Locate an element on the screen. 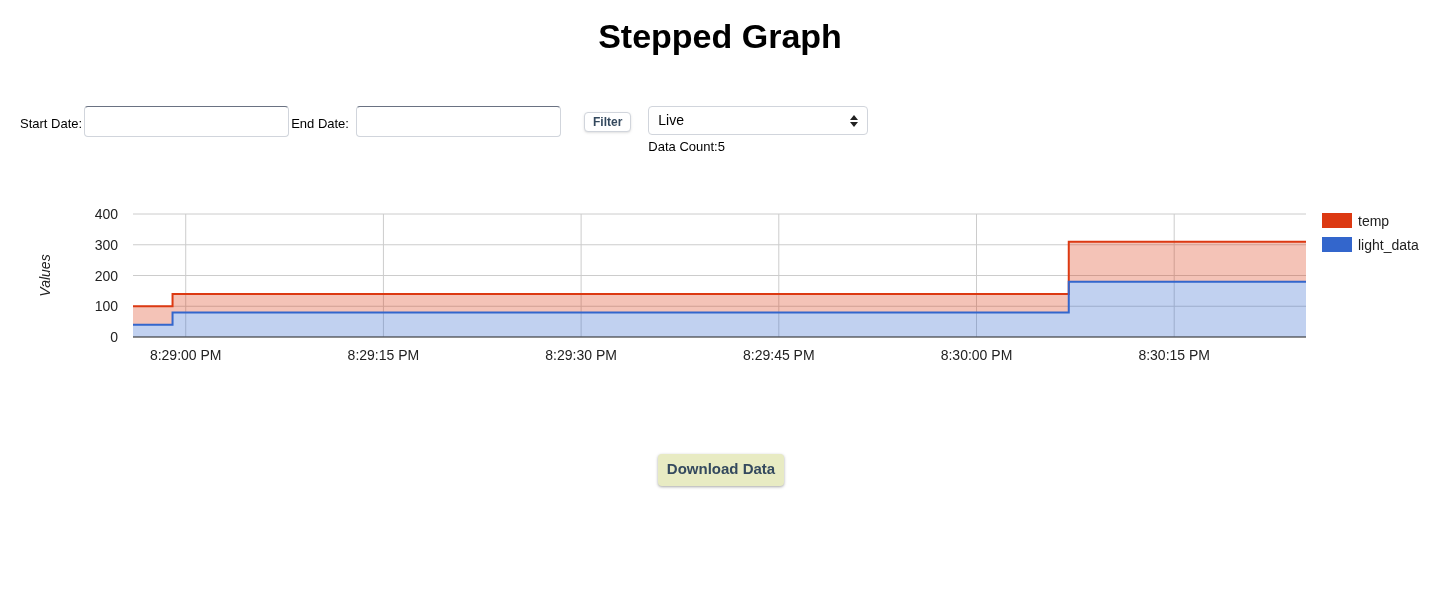 The image size is (1440, 600). y-tick-label: 400 is located at coordinates (106, 213).